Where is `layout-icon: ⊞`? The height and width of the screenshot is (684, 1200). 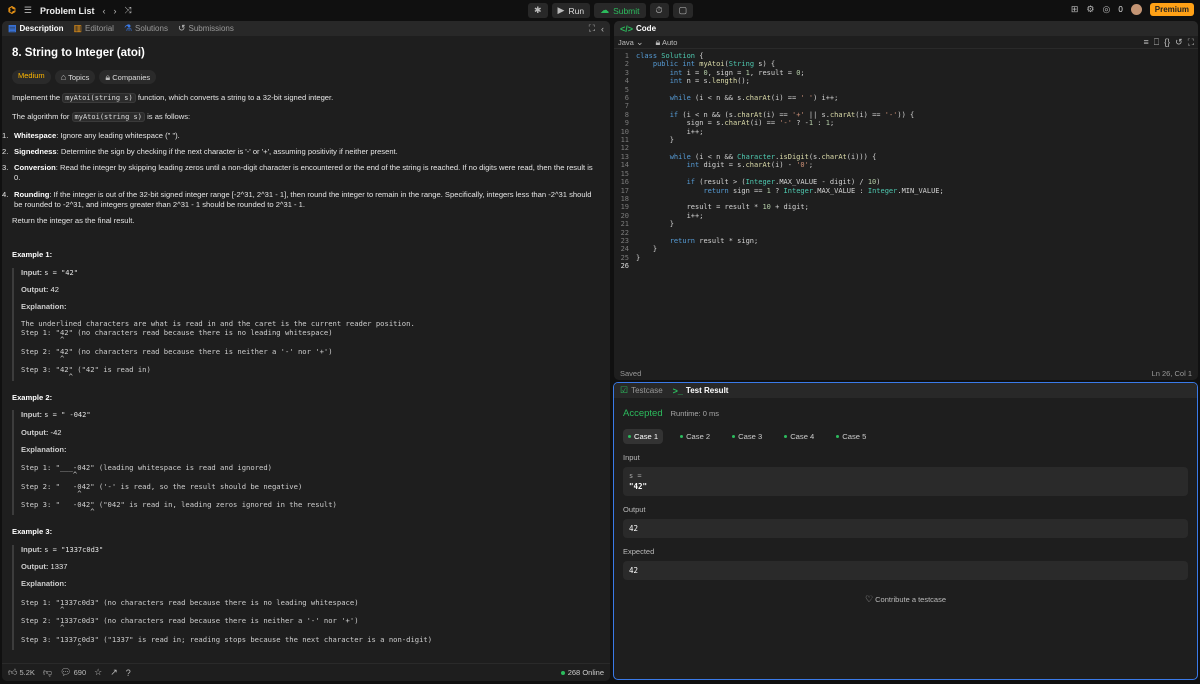
layout-icon: ⊞ is located at coordinates (1075, 9).